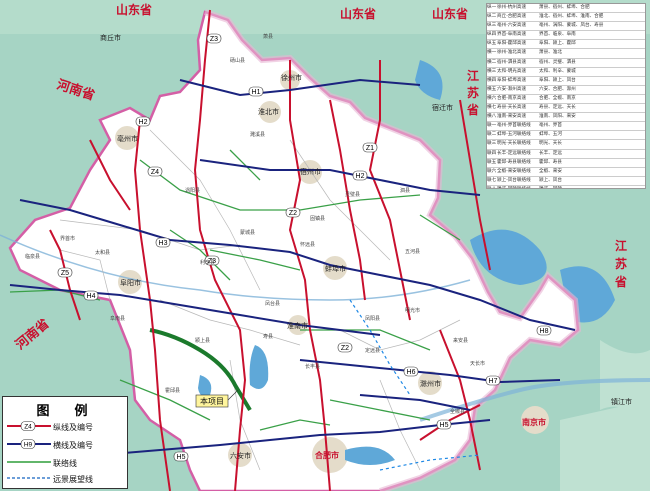  What do you see at coordinates (550, 161) in the screenshot?
I see `route-table-cell: 霍邱、寿县` at bounding box center [550, 161].